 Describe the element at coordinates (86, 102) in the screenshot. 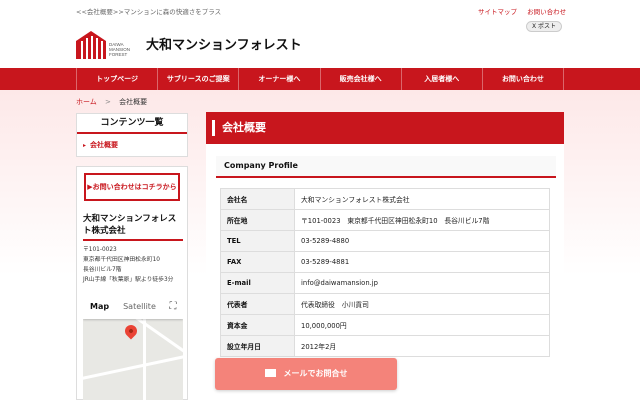

I see `breadcrumb-home: ホーム` at that location.